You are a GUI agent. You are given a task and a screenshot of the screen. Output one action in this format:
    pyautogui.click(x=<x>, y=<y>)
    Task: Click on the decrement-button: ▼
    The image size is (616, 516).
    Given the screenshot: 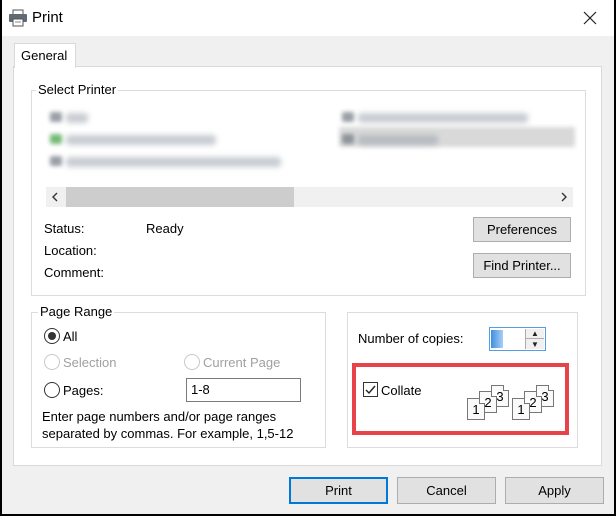 What is the action you would take?
    pyautogui.click(x=535, y=344)
    